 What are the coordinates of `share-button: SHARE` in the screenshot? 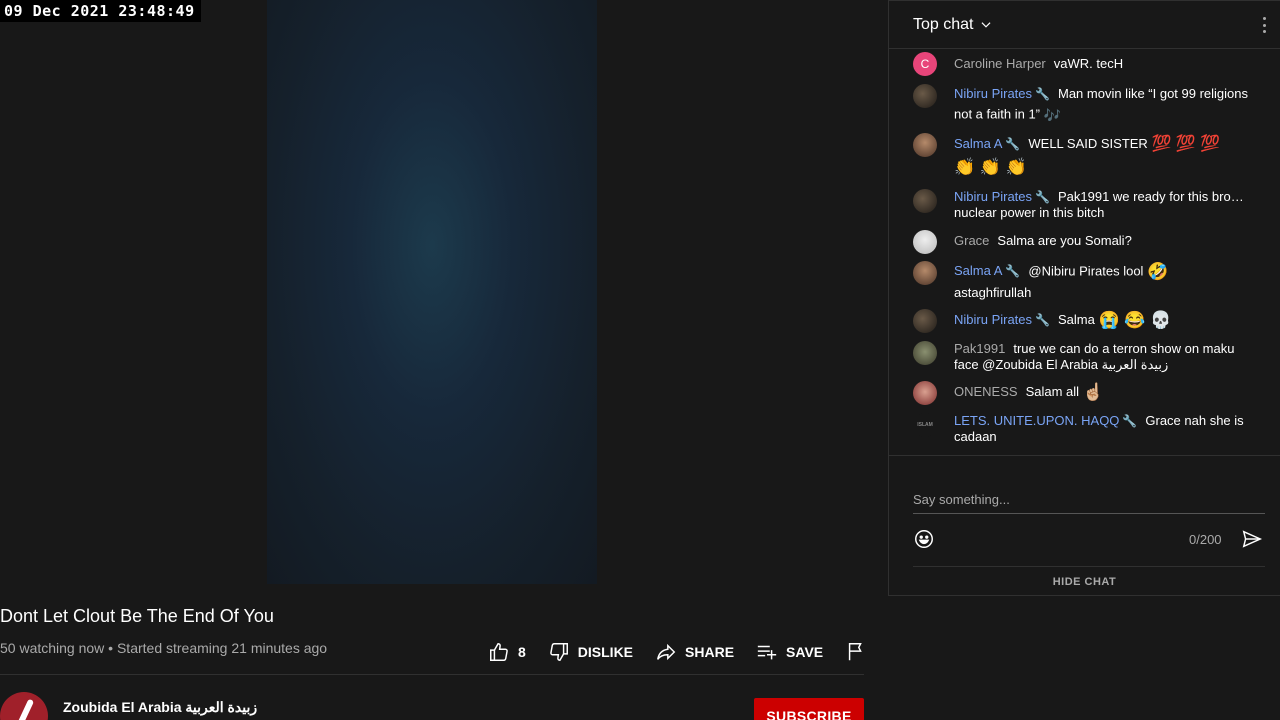 It's located at (694, 652).